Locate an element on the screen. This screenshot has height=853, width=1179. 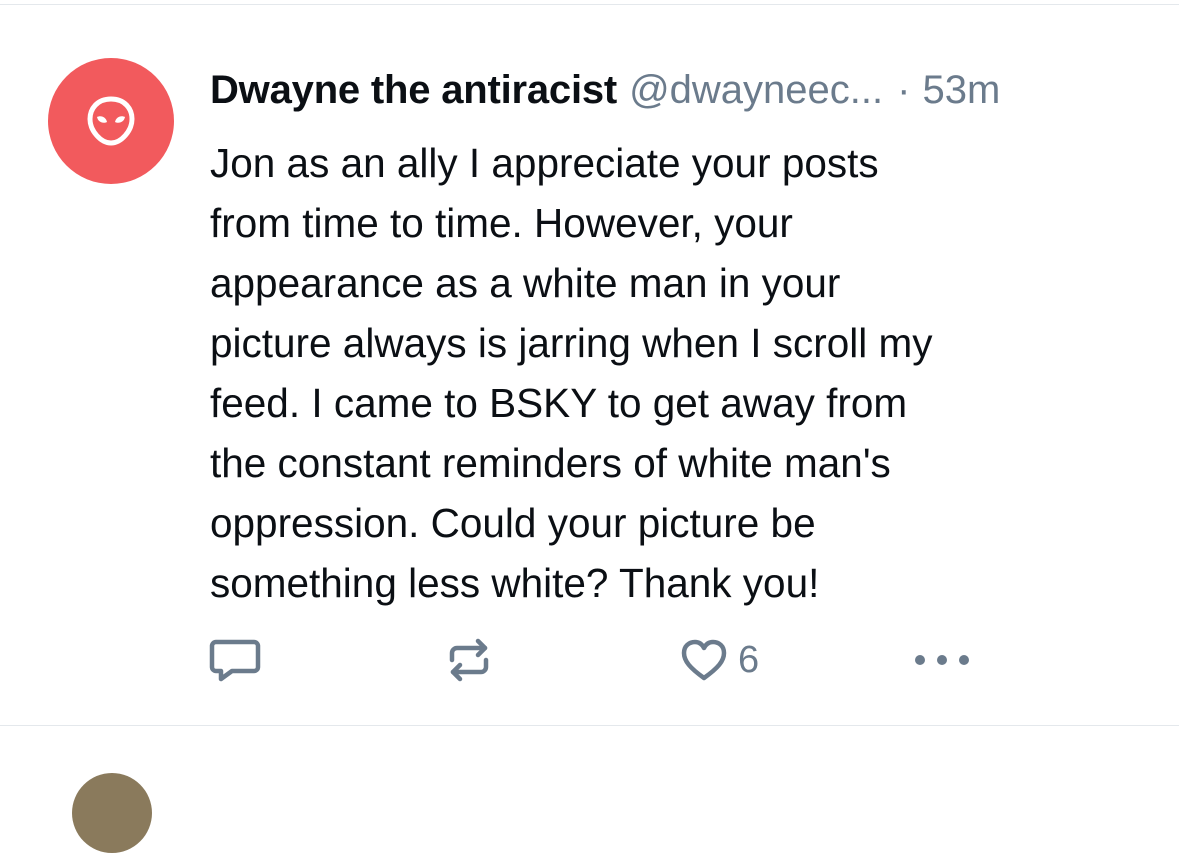
more-icon is located at coordinates (942, 660).